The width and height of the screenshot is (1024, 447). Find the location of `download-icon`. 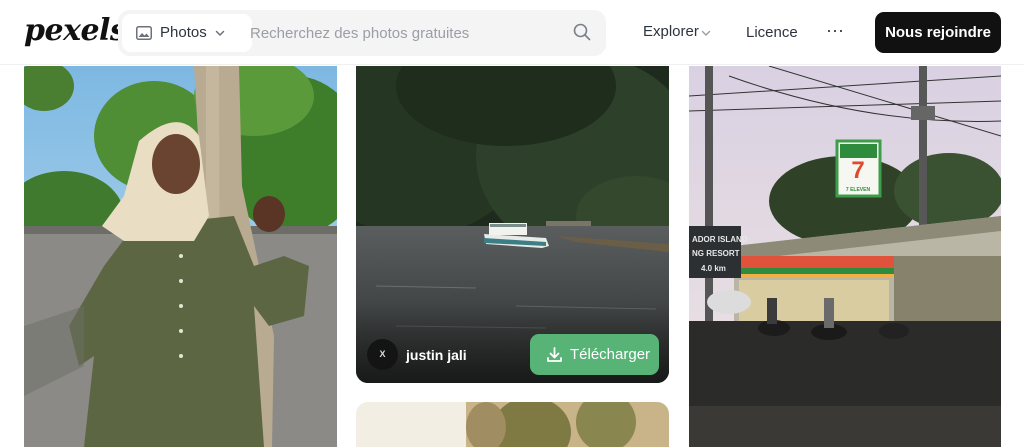

download-icon is located at coordinates (554, 354).